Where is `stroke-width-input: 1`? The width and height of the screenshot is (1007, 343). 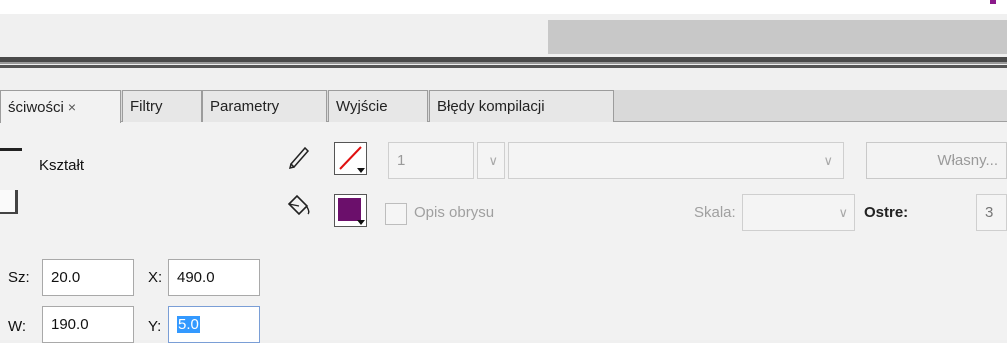 stroke-width-input: 1 is located at coordinates (431, 160).